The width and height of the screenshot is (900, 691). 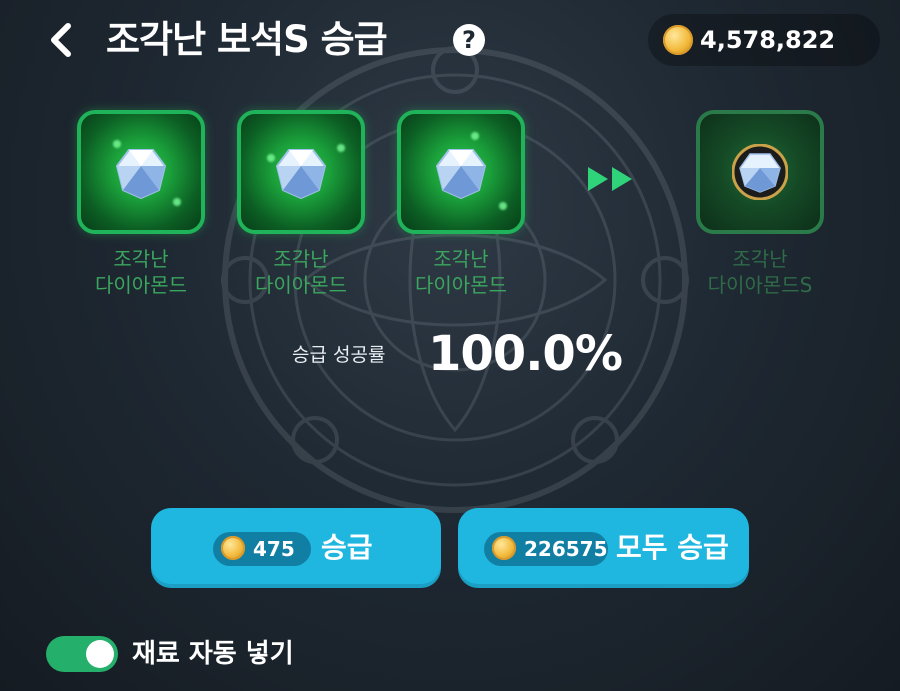 I want to click on upgrade-all-button-label: 모두 승급, so click(x=672, y=547).